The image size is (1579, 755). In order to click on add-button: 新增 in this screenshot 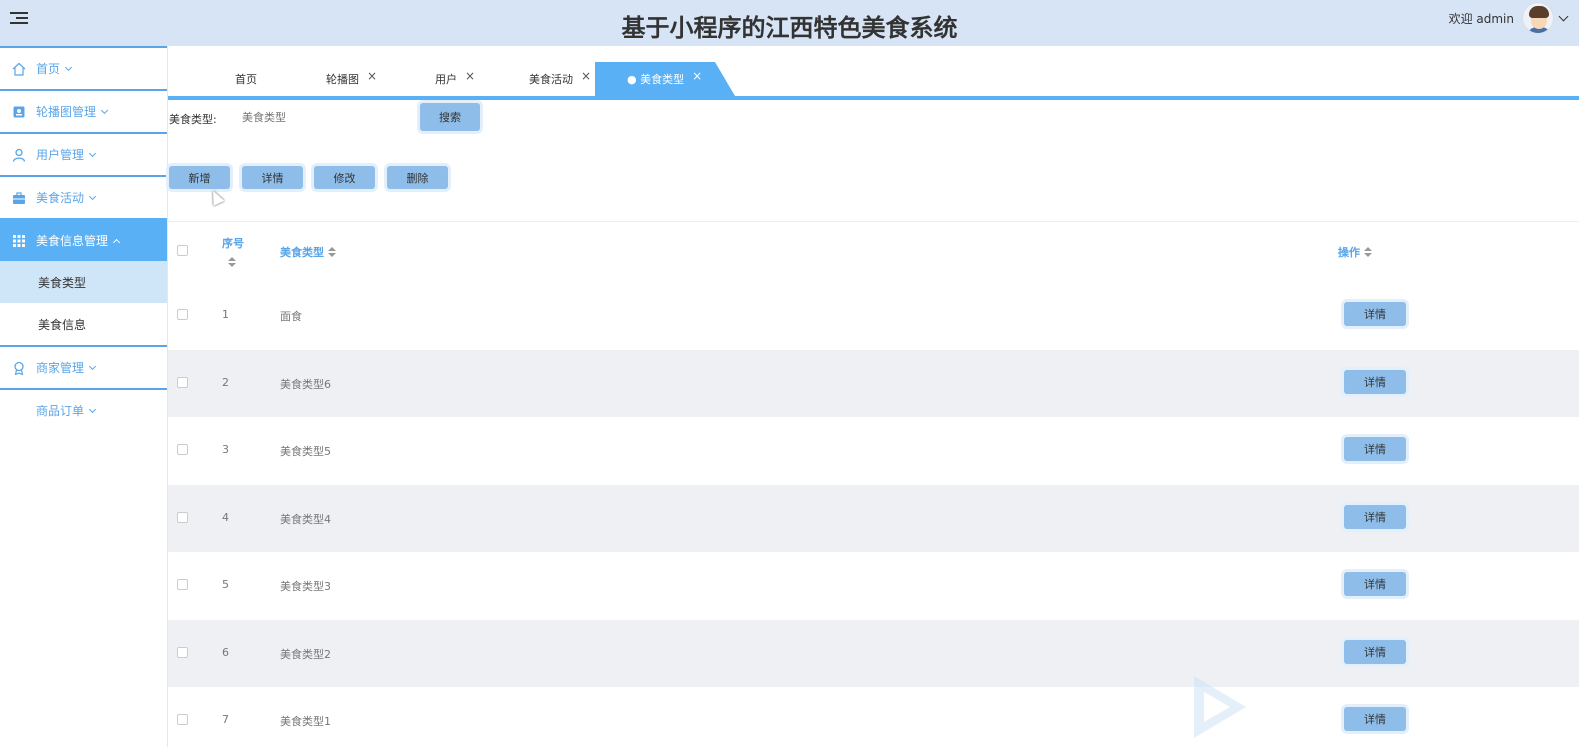, I will do `click(199, 177)`.